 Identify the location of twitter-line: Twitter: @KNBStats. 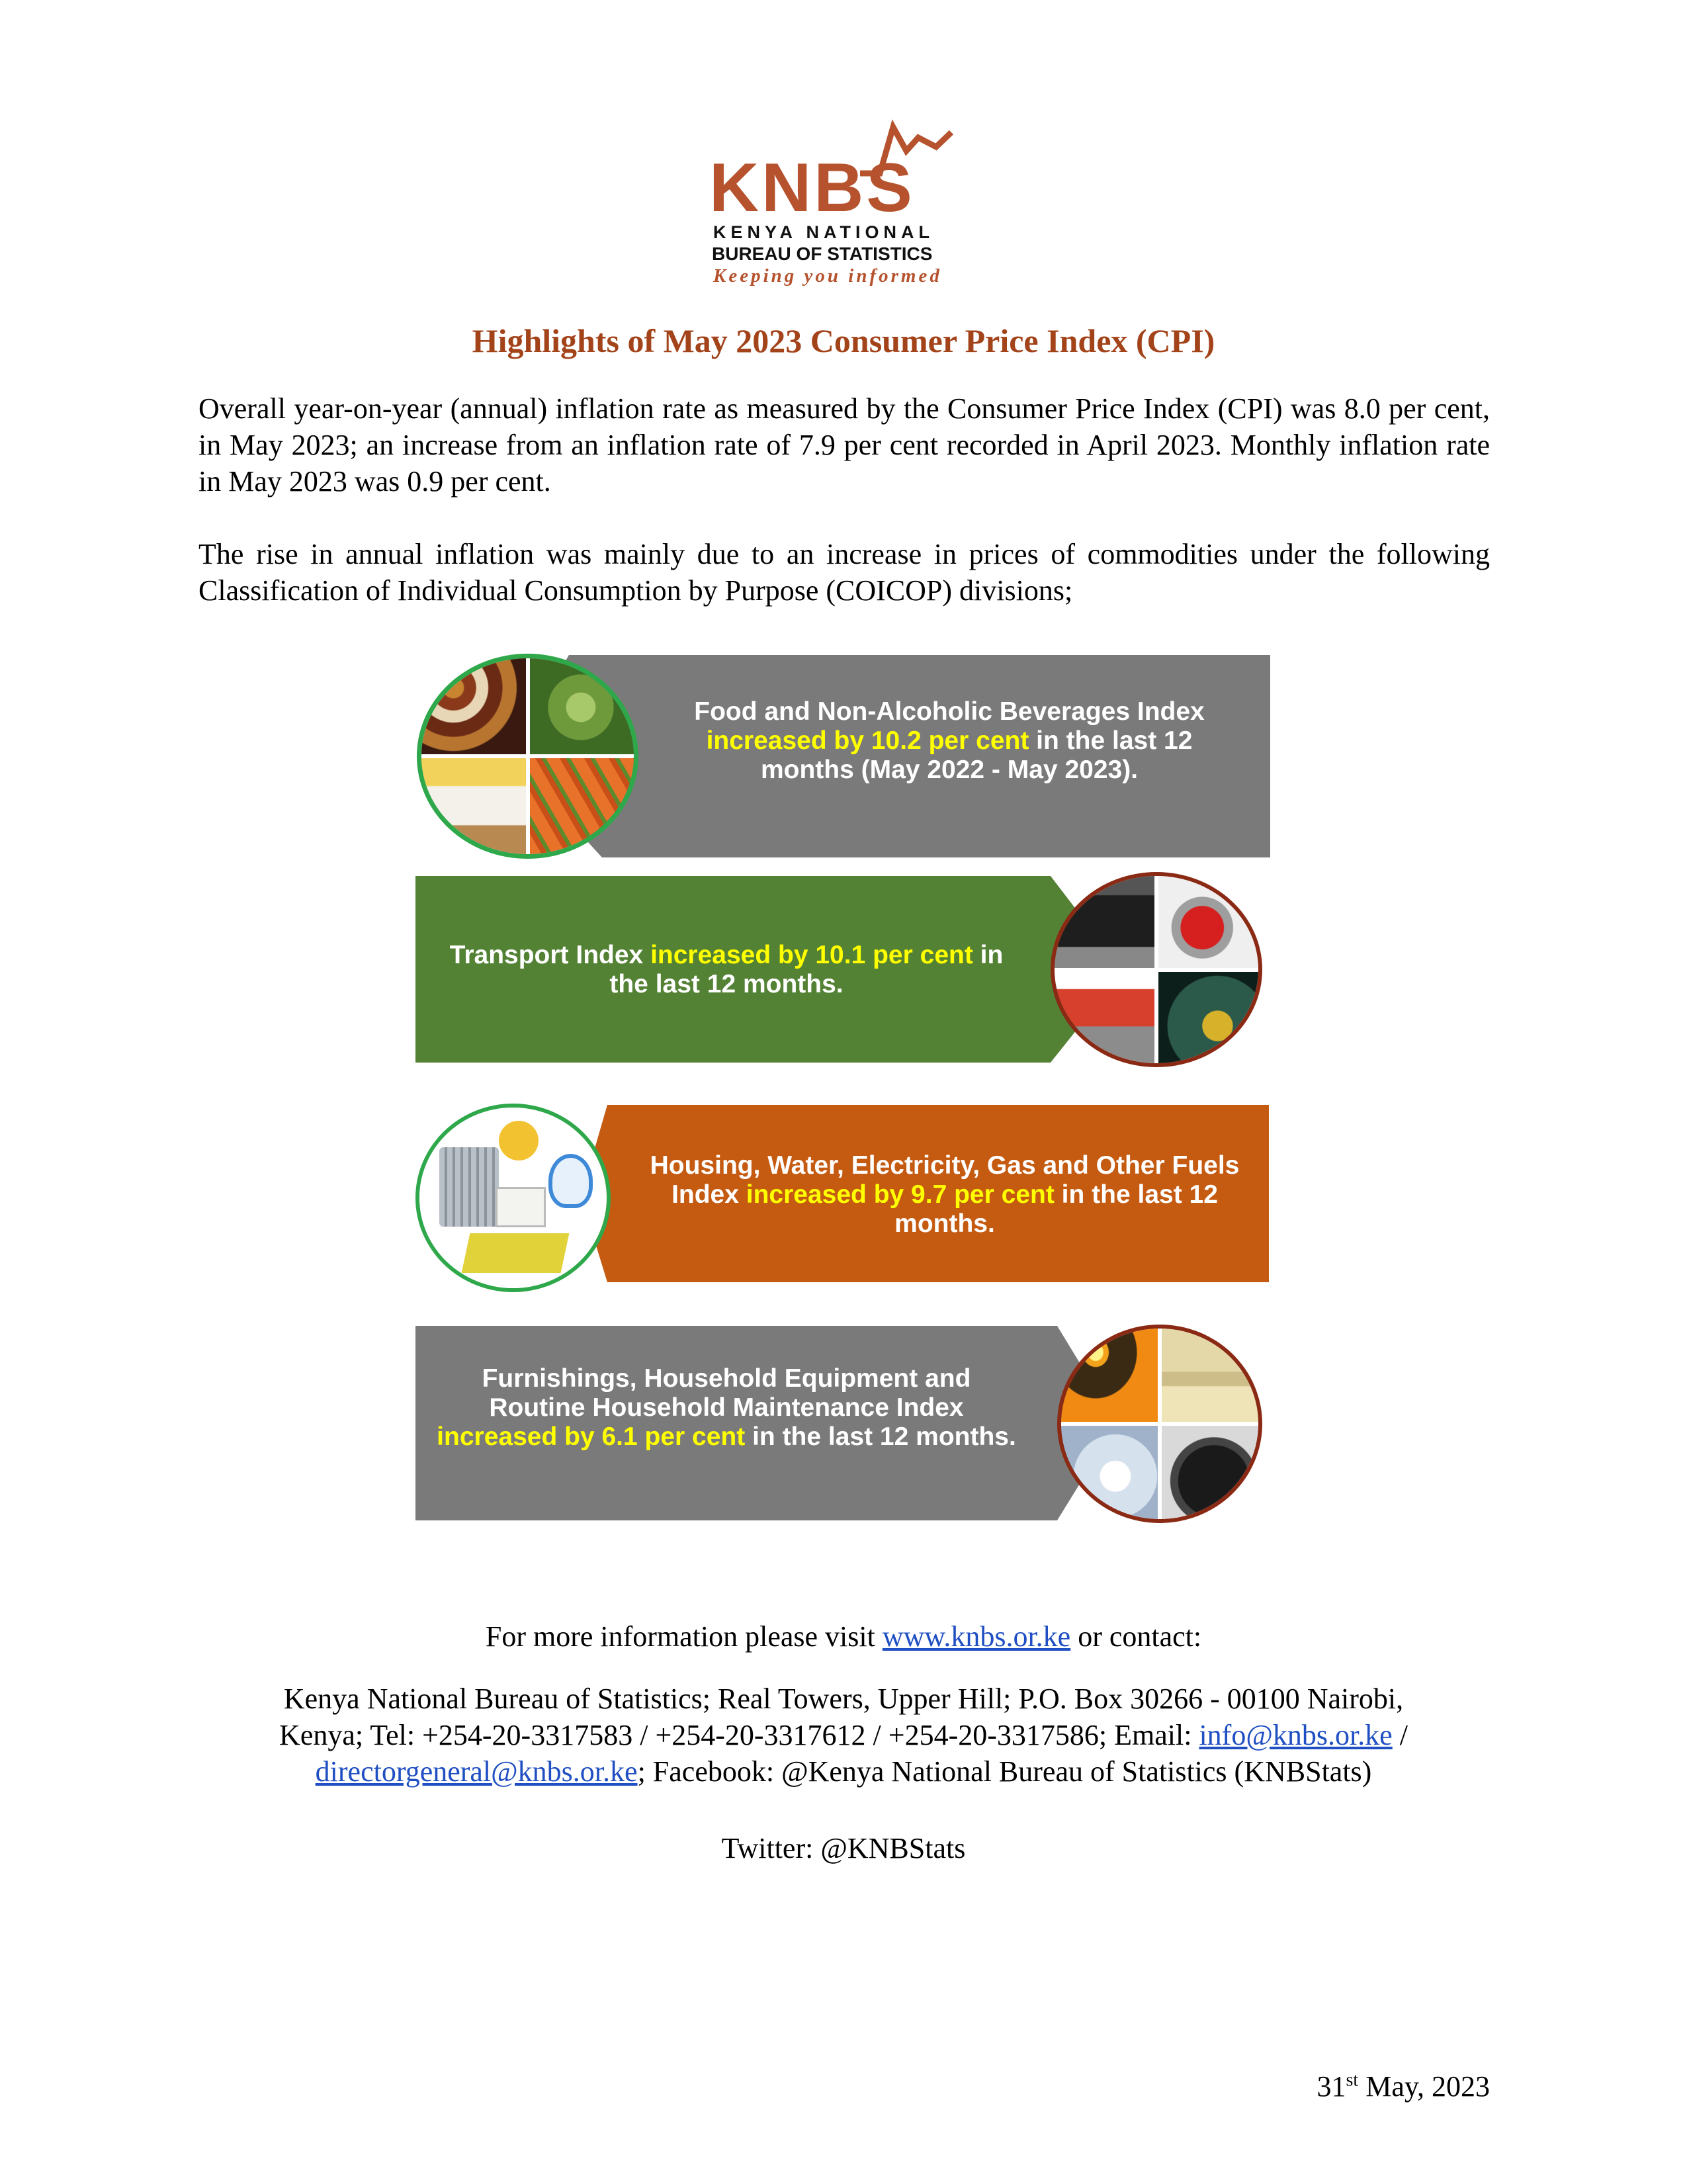
(844, 1848).